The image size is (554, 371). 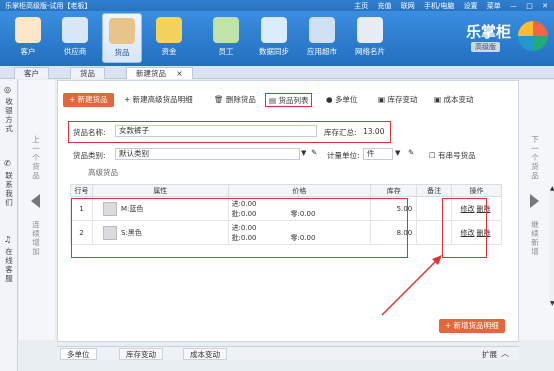 What do you see at coordinates (179, 73) in the screenshot?
I see `close-icon: ×` at bounding box center [179, 73].